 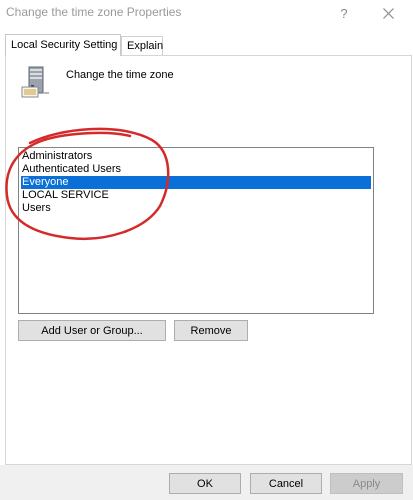 What do you see at coordinates (206, 43) in the screenshot?
I see `tab-strip: Local Security Setting Explain` at bounding box center [206, 43].